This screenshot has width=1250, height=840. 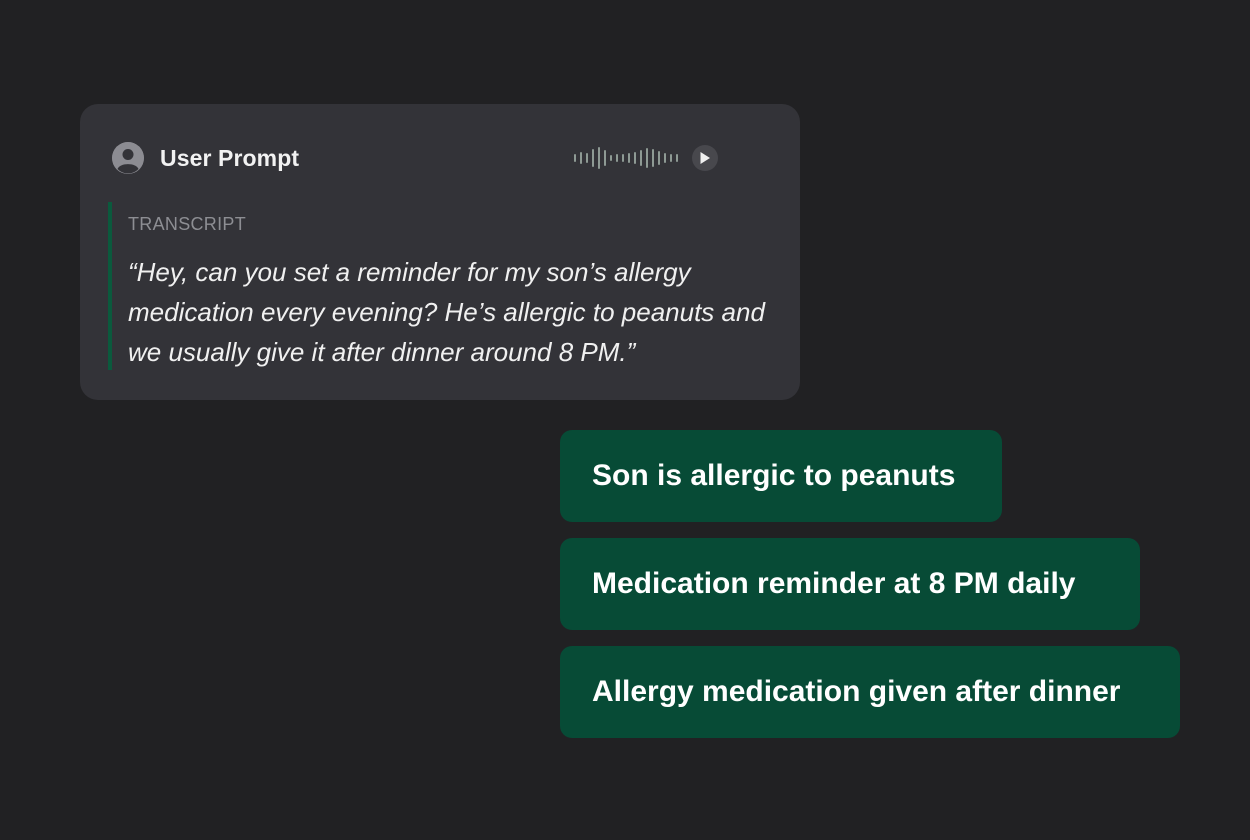 I want to click on card-header: User Prompt, so click(x=205, y=158).